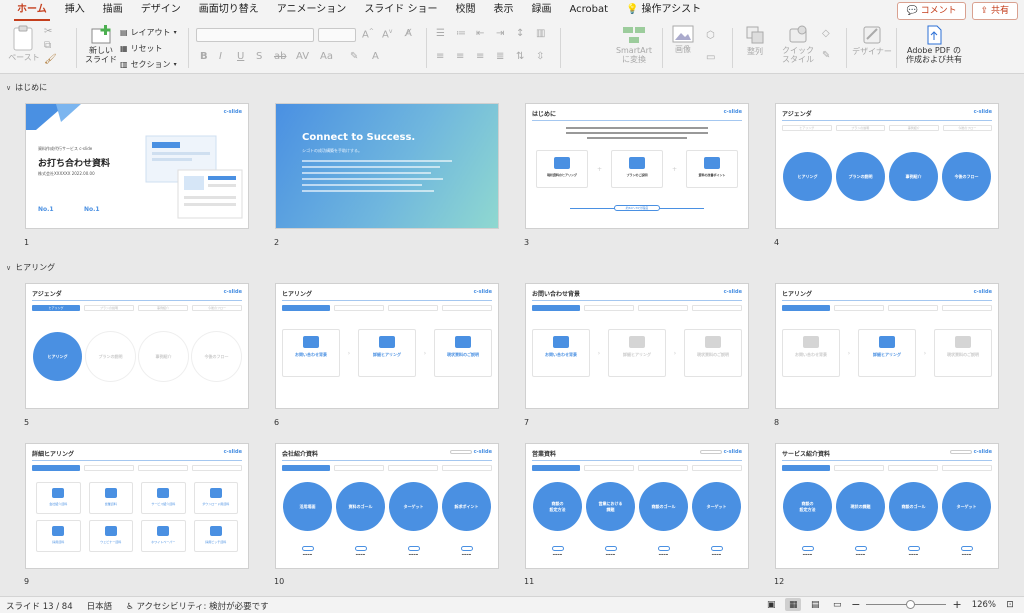  I want to click on item-card: 採用ピッチ資料, so click(215, 536).